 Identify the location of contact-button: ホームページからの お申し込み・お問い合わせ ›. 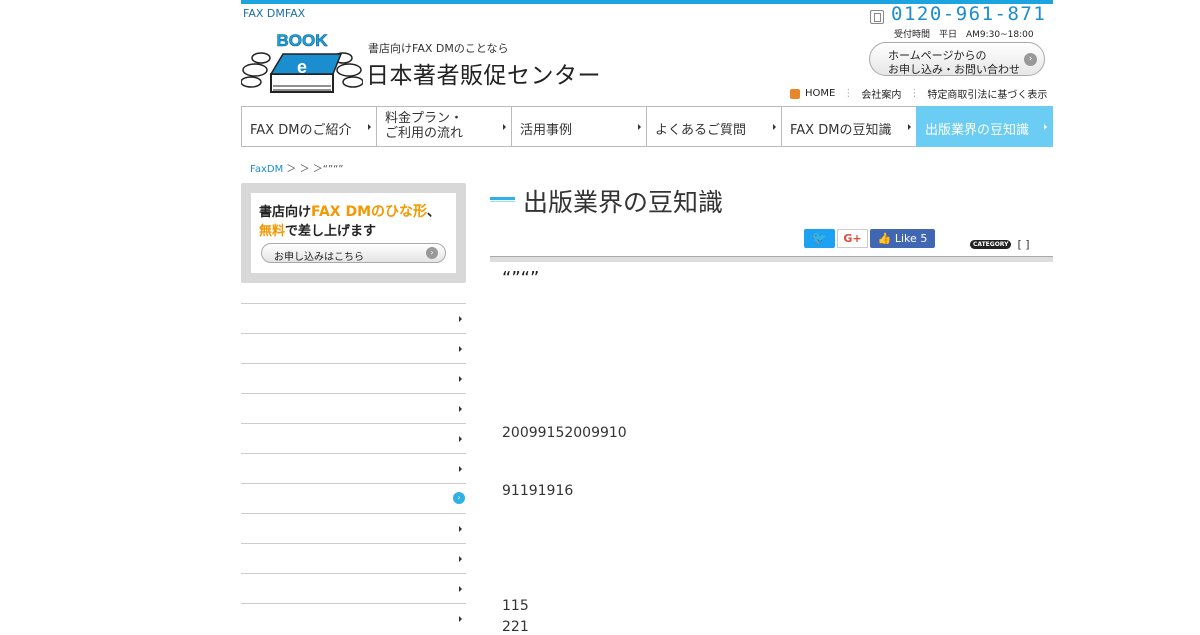
(957, 59).